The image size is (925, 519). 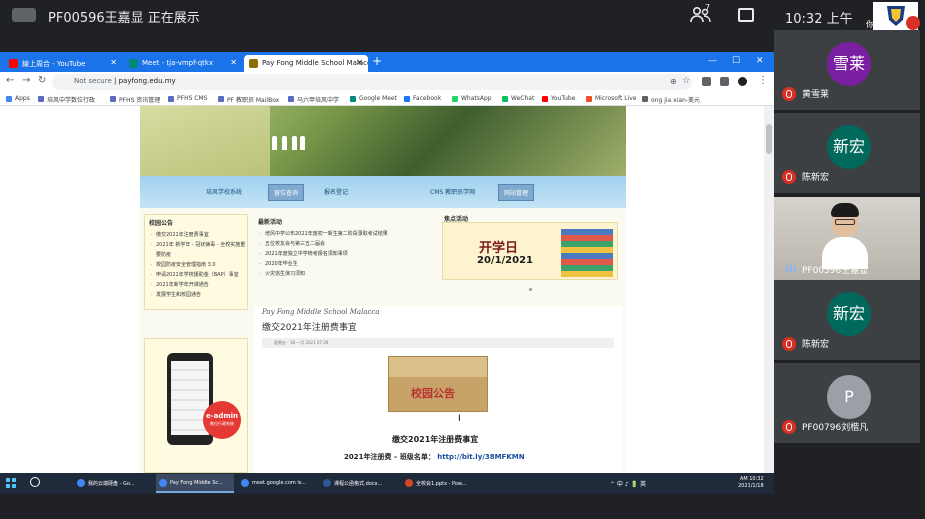 I want to click on new-tab-button: +, so click(x=377, y=61).